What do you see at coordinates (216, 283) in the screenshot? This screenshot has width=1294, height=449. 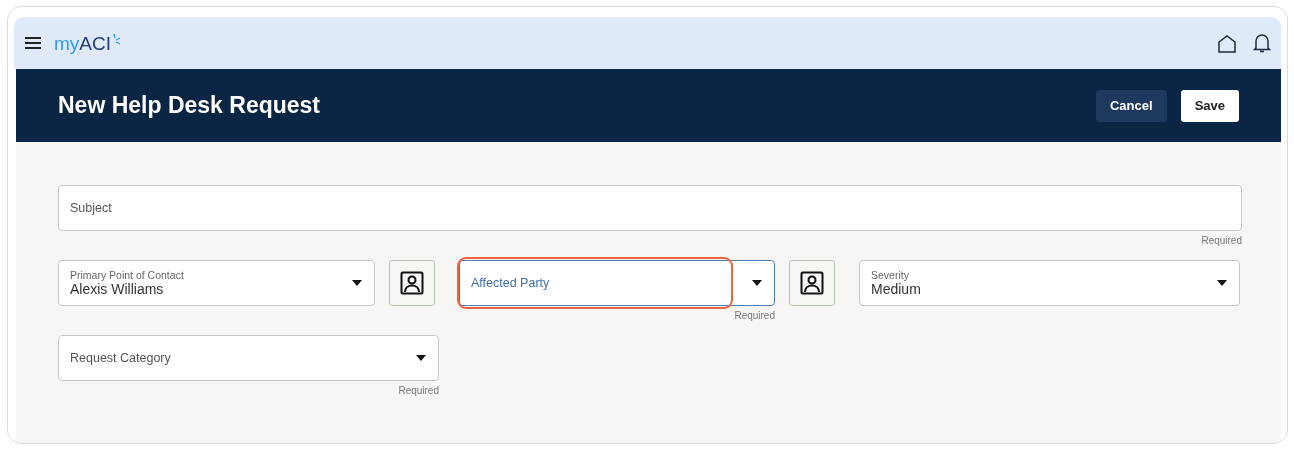 I see `dropdown-field: Primary Point of Contact Alexis Williams` at bounding box center [216, 283].